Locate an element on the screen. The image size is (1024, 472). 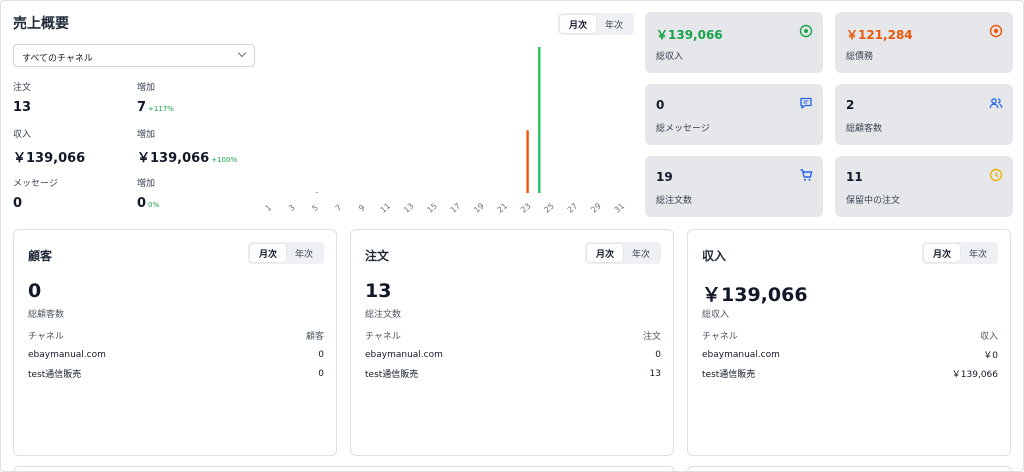
kpi-value: 11 is located at coordinates (854, 177).